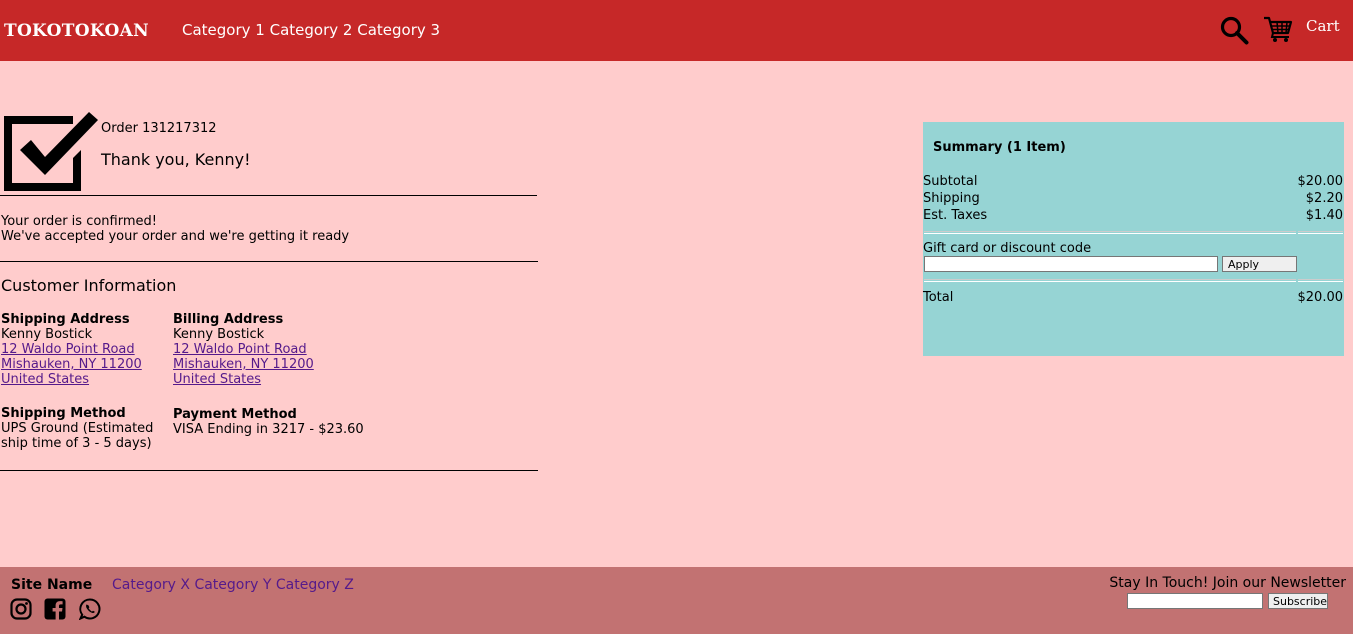 This screenshot has width=1353, height=634. What do you see at coordinates (1071, 264) in the screenshot?
I see `gift-code-input` at bounding box center [1071, 264].